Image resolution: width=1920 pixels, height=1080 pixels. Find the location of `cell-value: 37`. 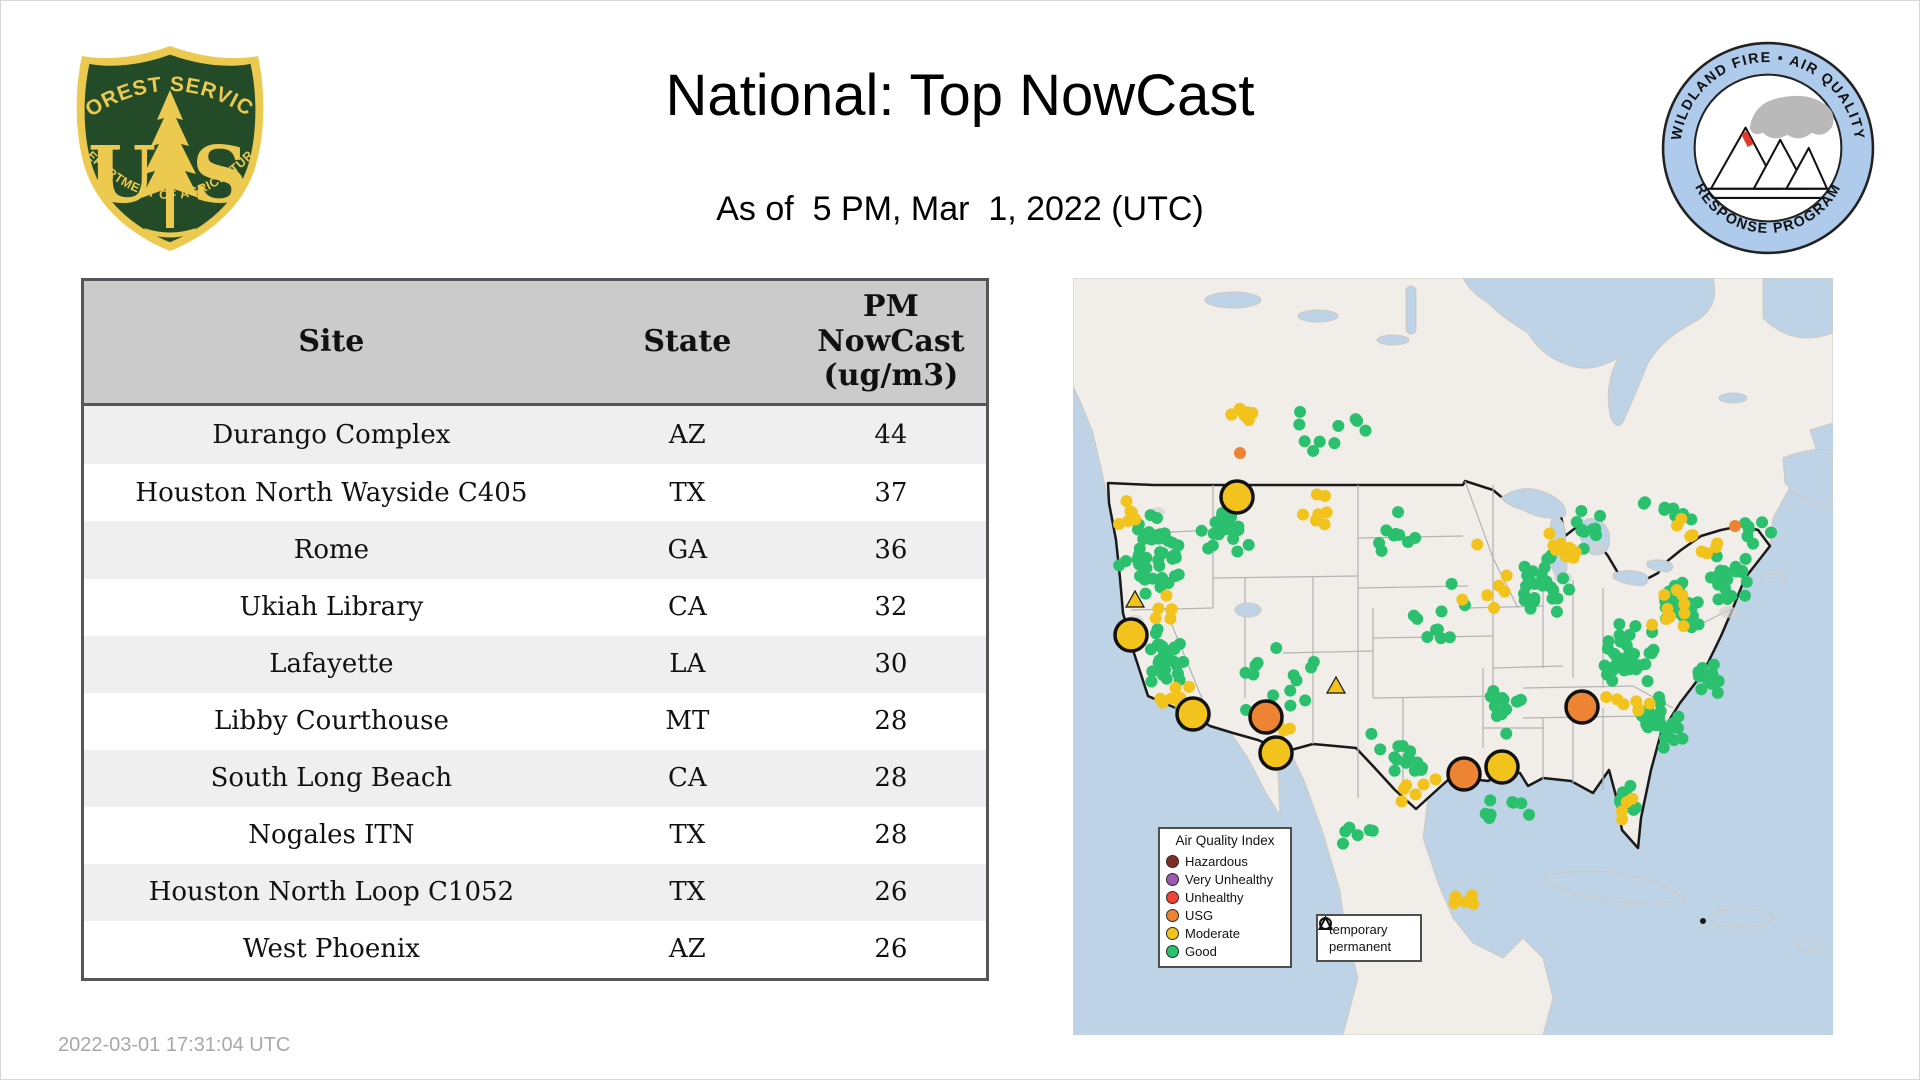

cell-value: 37 is located at coordinates (890, 493).